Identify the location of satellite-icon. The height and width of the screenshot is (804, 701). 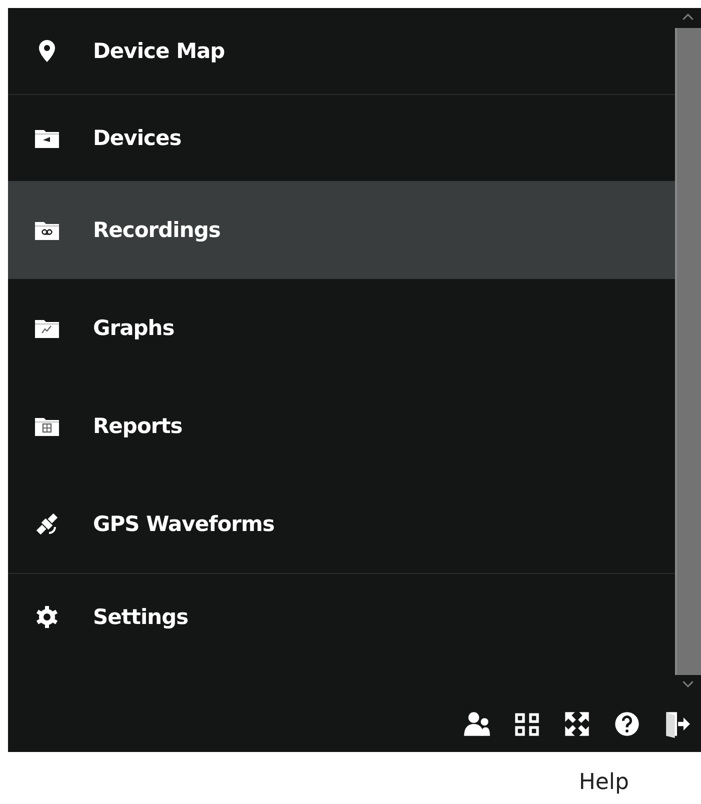
(47, 524).